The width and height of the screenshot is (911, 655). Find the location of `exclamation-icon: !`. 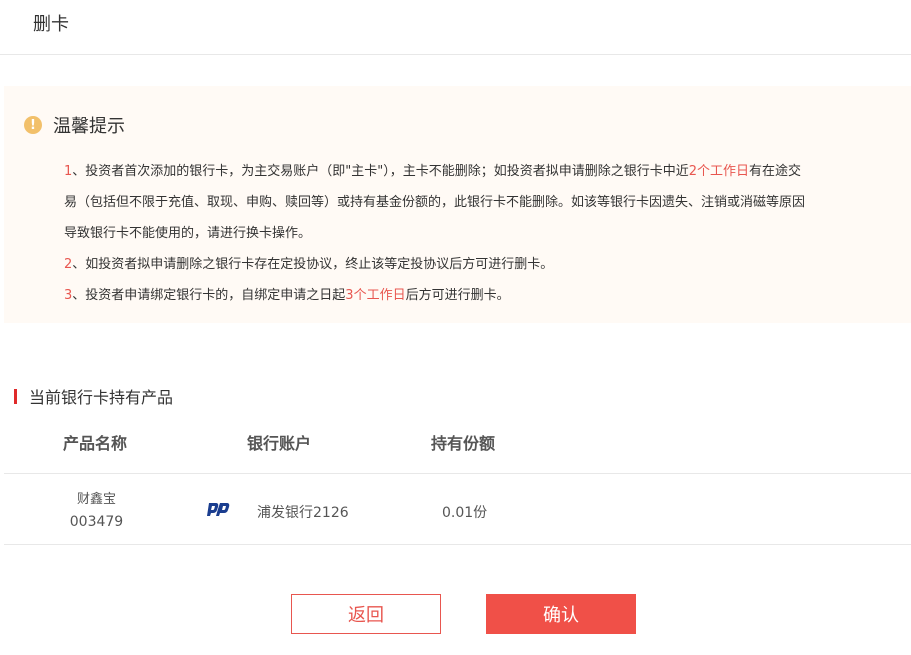

exclamation-icon: ! is located at coordinates (33, 125).